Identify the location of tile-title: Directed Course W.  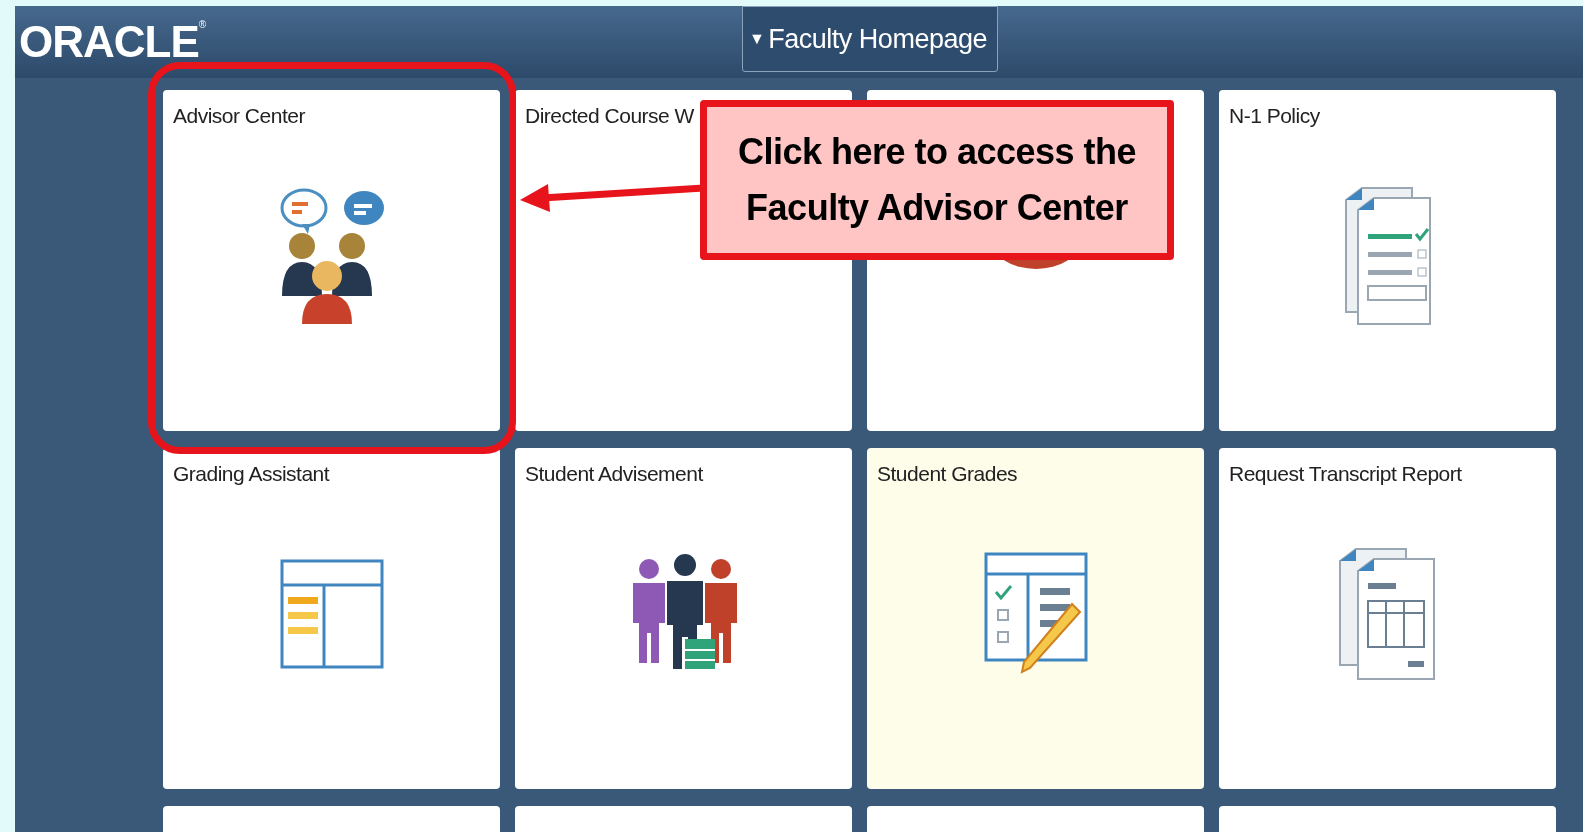
(610, 116).